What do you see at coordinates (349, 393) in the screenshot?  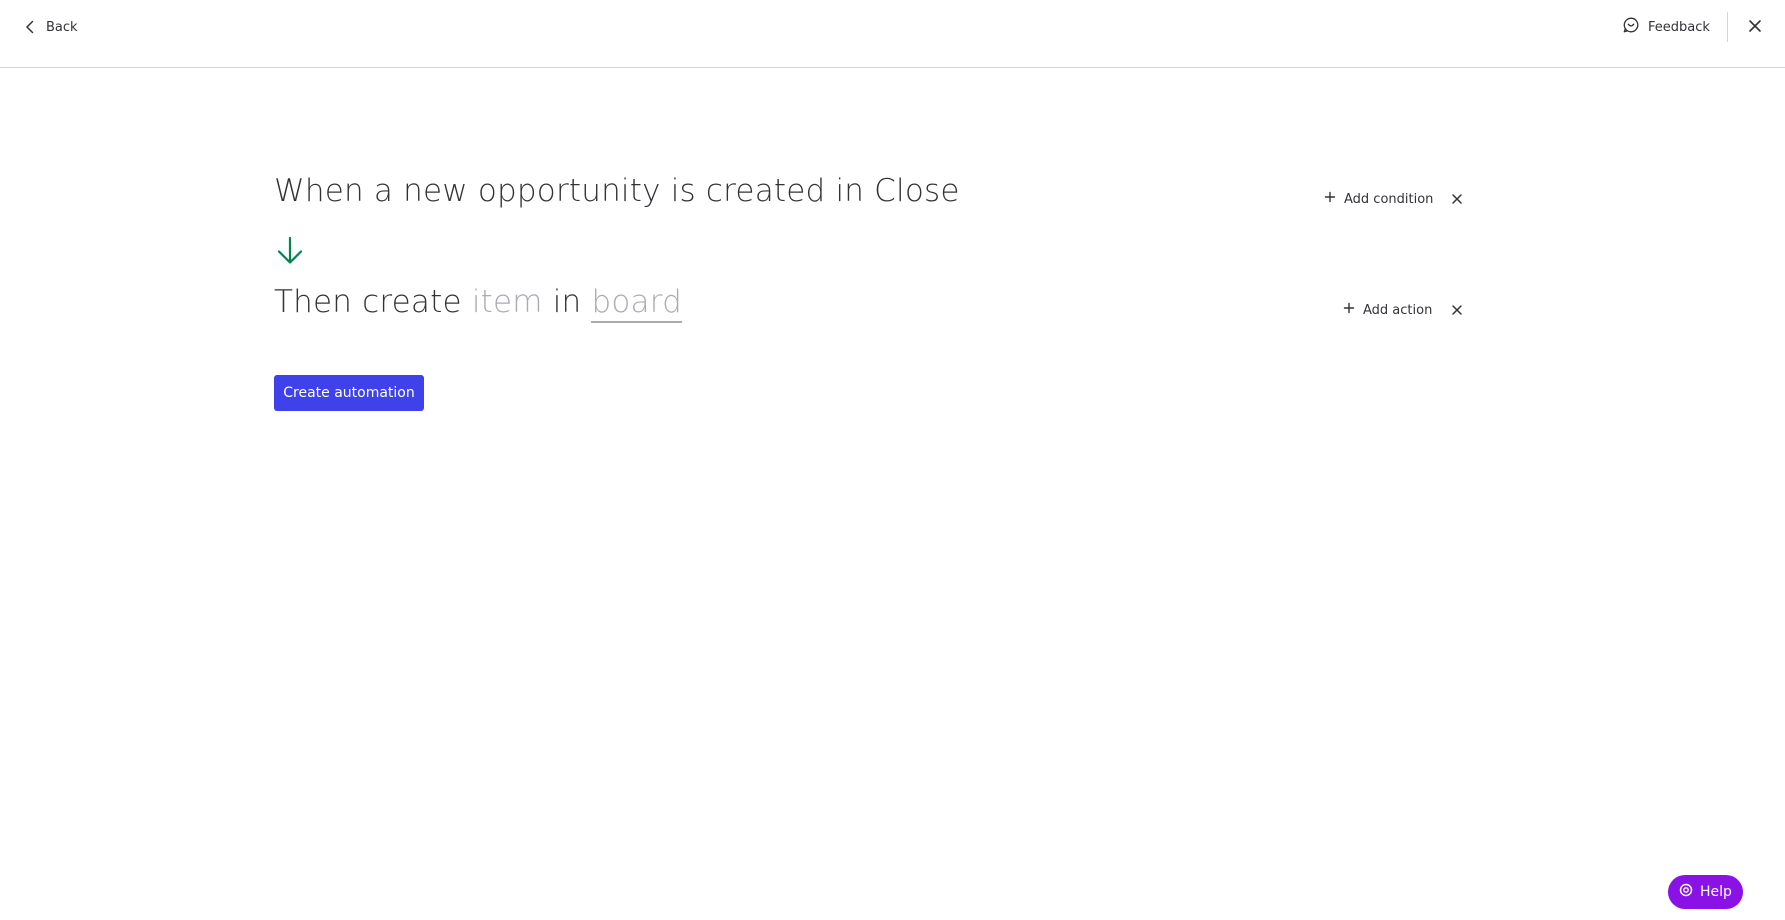 I see `create-automation-button: Create automation` at bounding box center [349, 393].